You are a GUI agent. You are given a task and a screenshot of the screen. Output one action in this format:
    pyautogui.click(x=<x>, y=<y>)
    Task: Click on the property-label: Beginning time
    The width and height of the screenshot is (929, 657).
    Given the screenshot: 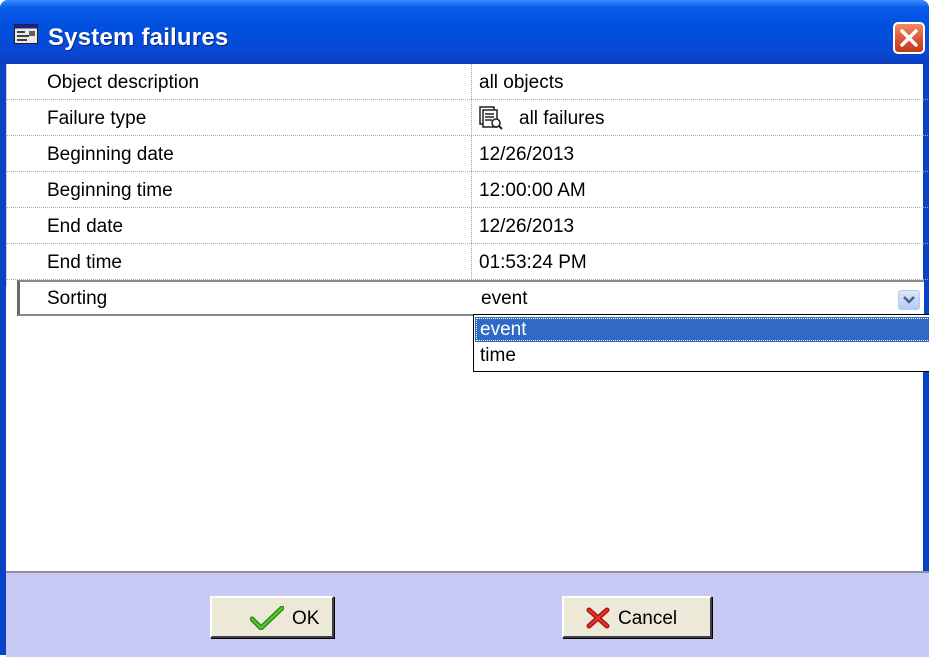 What is the action you would take?
    pyautogui.click(x=110, y=190)
    